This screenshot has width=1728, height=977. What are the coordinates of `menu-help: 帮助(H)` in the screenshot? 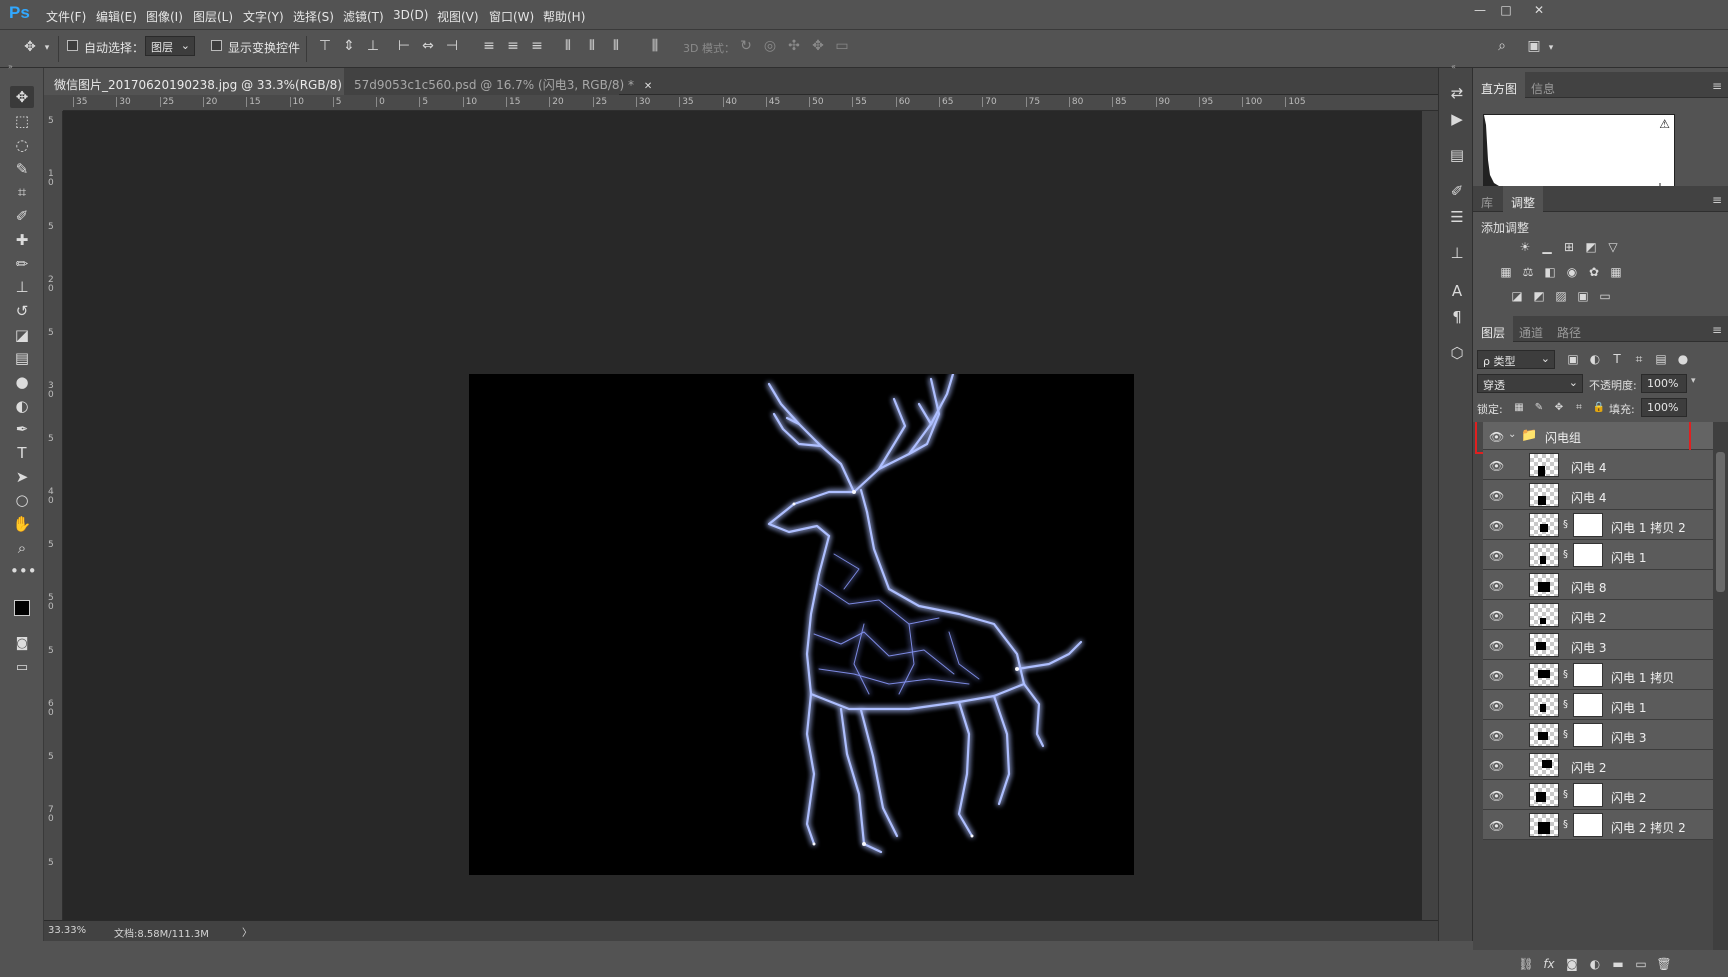 It's located at (564, 16).